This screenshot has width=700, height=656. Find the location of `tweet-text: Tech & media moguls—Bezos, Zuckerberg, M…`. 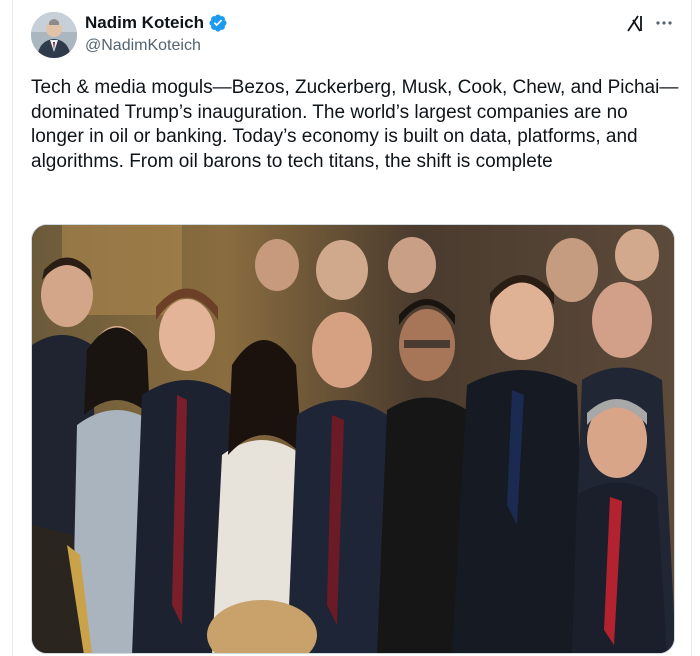

tweet-text: Tech & media moguls—Bezos, Zuckerberg, M… is located at coordinates (355, 124).